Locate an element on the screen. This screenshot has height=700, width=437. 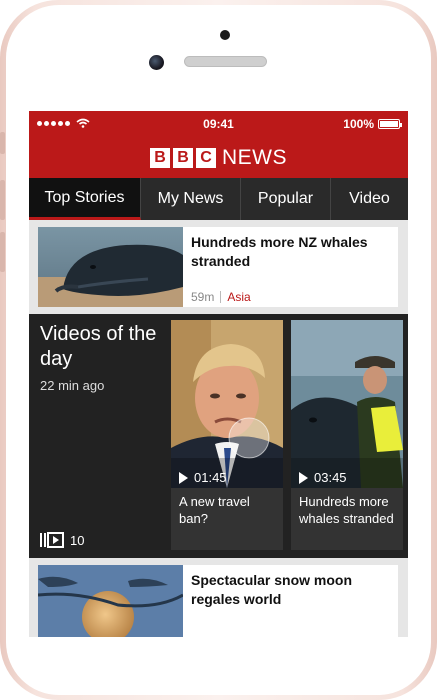
video-card: 03:45 Hundreds more whales stranded is located at coordinates (347, 435).